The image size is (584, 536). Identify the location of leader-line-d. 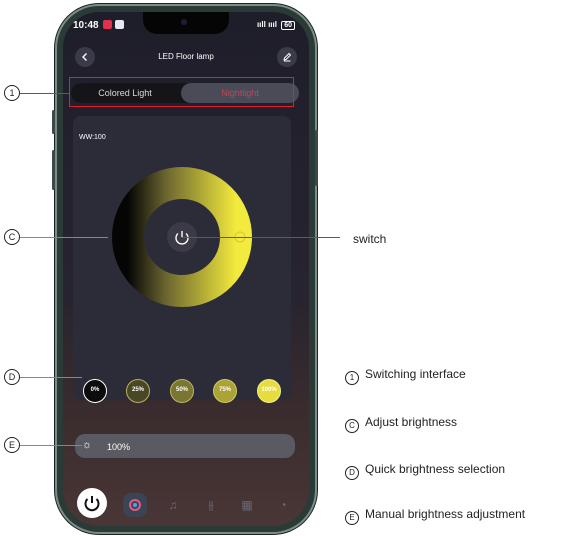
(51, 377).